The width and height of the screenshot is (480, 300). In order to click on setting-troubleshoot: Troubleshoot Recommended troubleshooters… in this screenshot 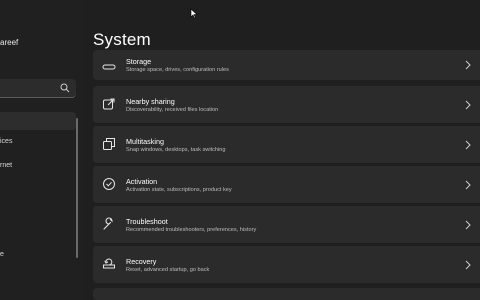, I will do `click(286, 224)`.